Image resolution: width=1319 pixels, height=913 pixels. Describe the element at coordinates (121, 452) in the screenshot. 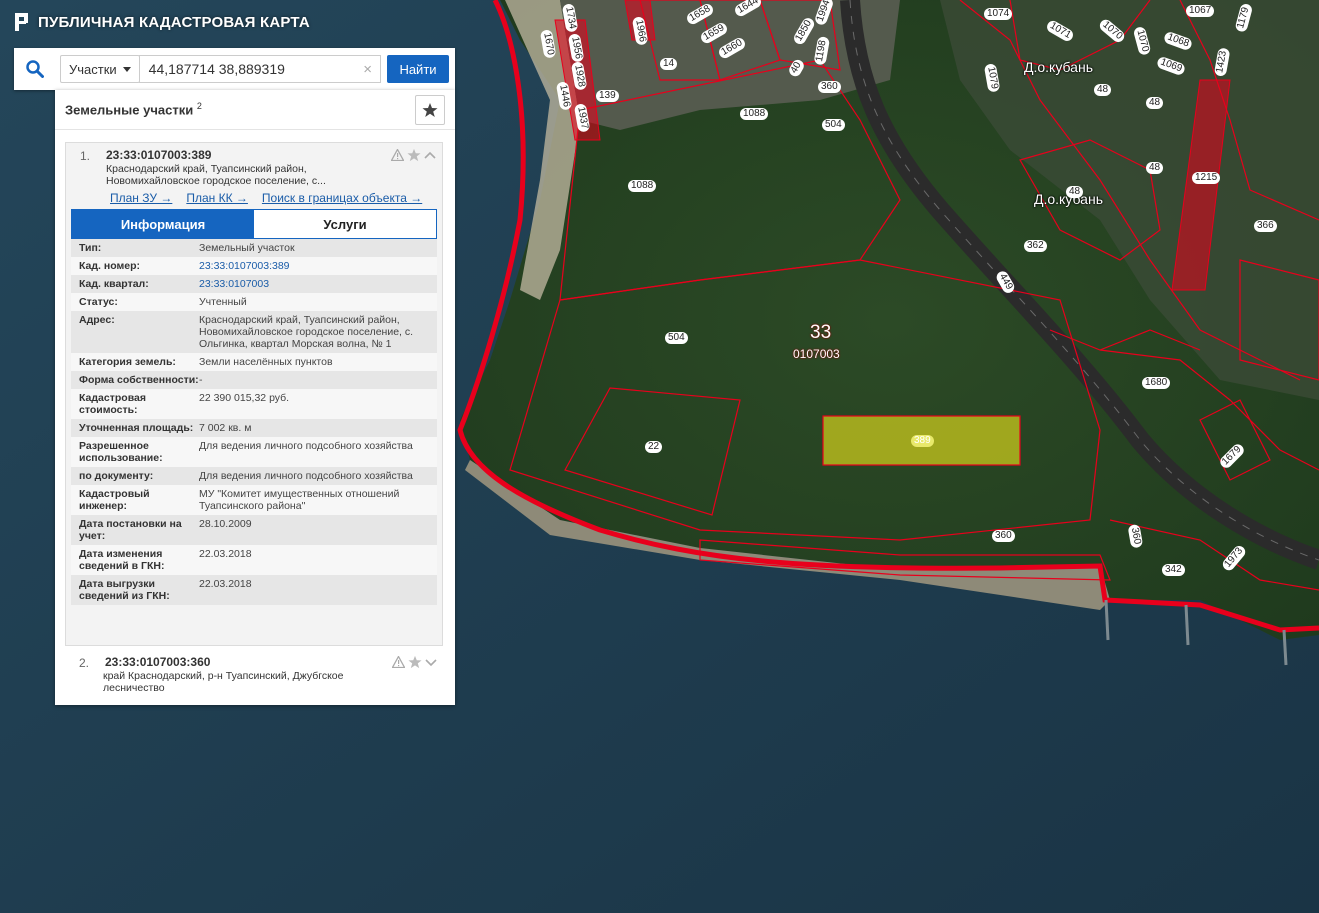

I see `info-key: Разрешенное использование:` at that location.